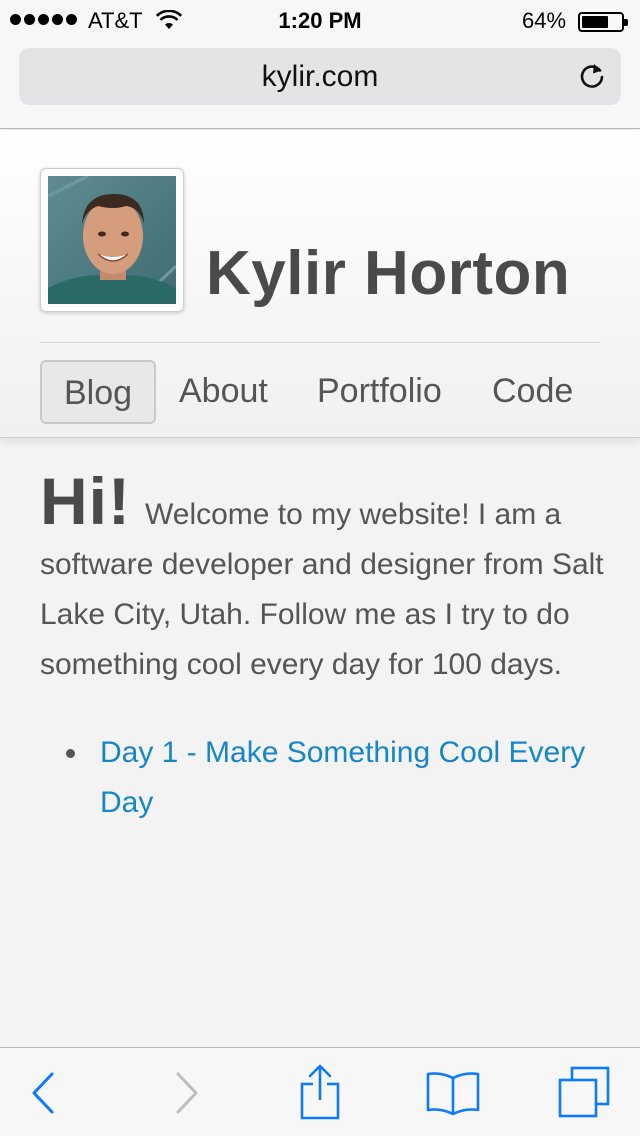 This screenshot has width=640, height=1136. I want to click on avatar, so click(112, 240).